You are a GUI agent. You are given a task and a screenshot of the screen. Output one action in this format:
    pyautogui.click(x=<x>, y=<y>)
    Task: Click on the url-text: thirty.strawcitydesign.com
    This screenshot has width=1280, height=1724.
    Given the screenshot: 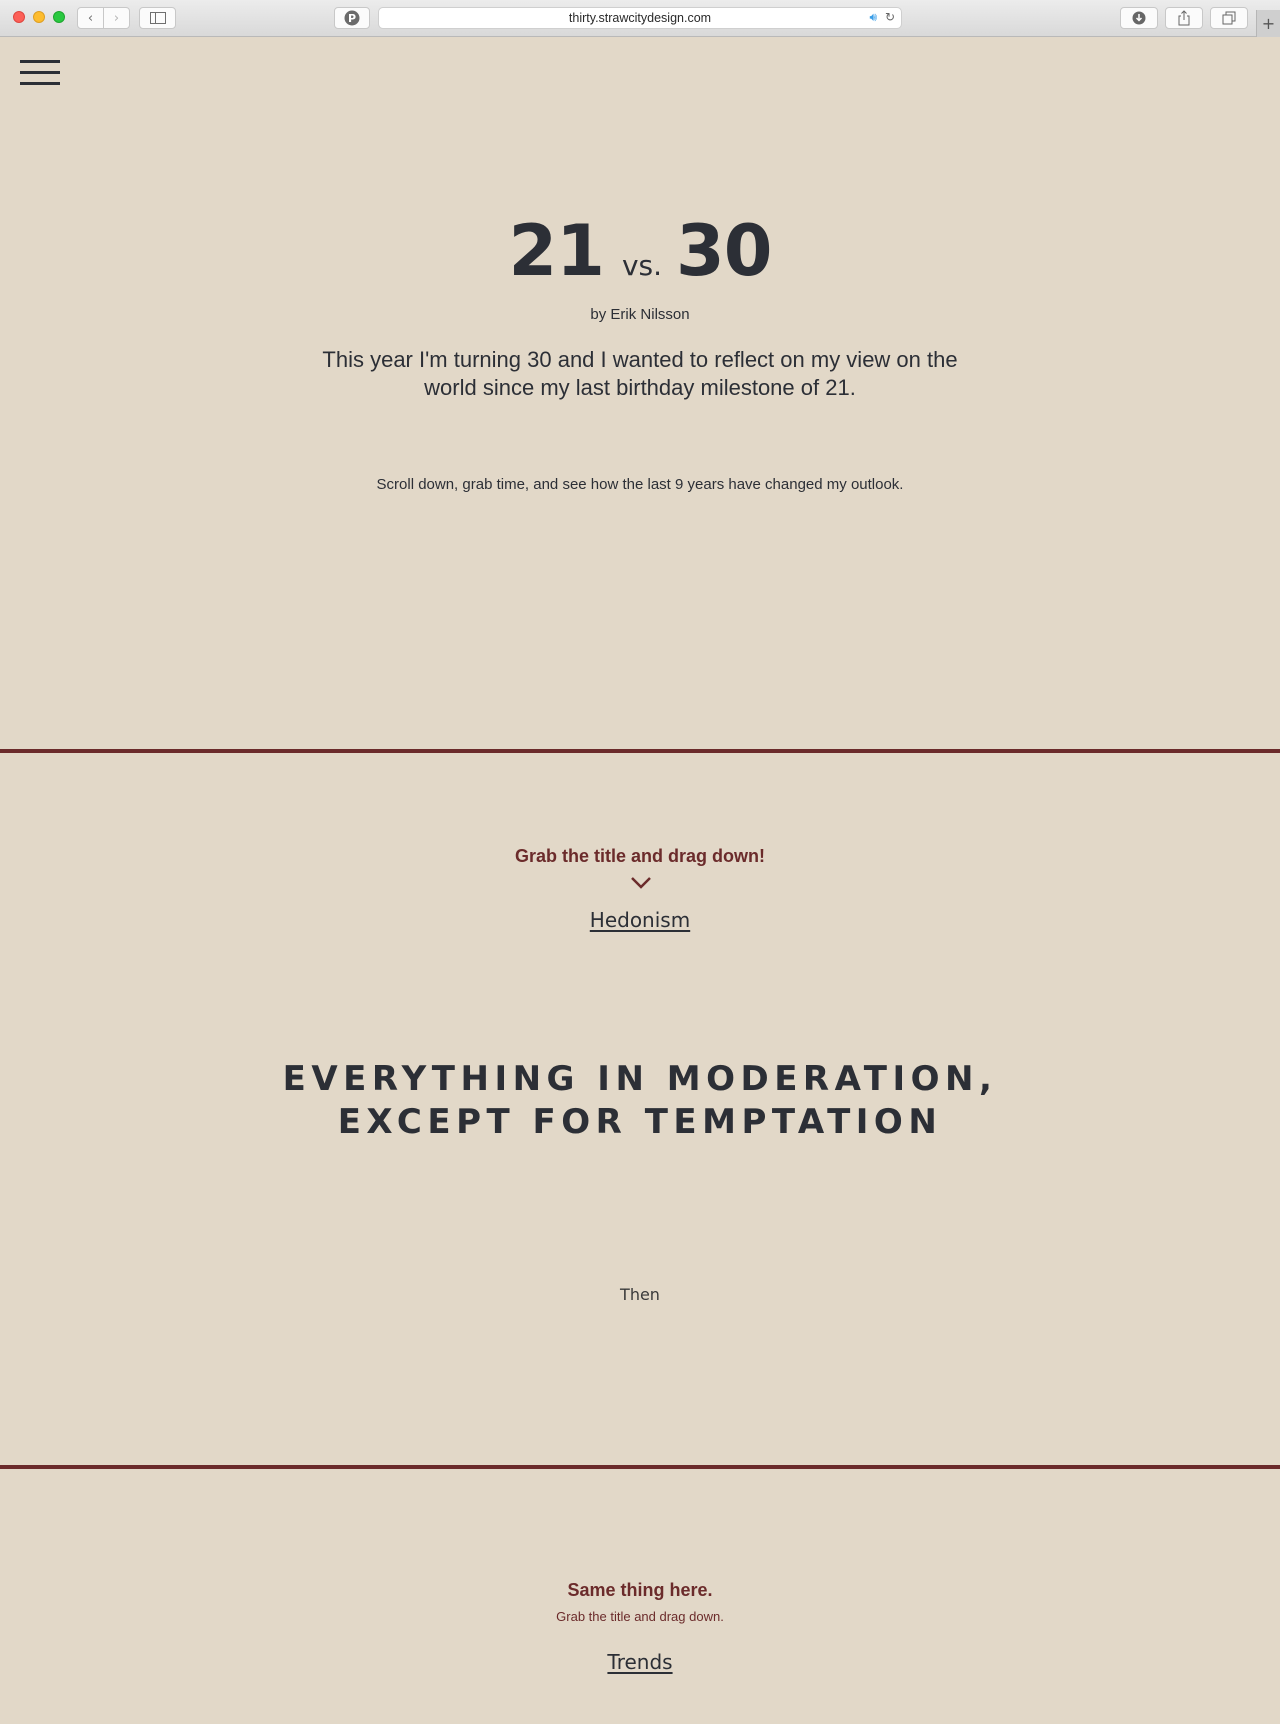 What is the action you would take?
    pyautogui.click(x=640, y=18)
    